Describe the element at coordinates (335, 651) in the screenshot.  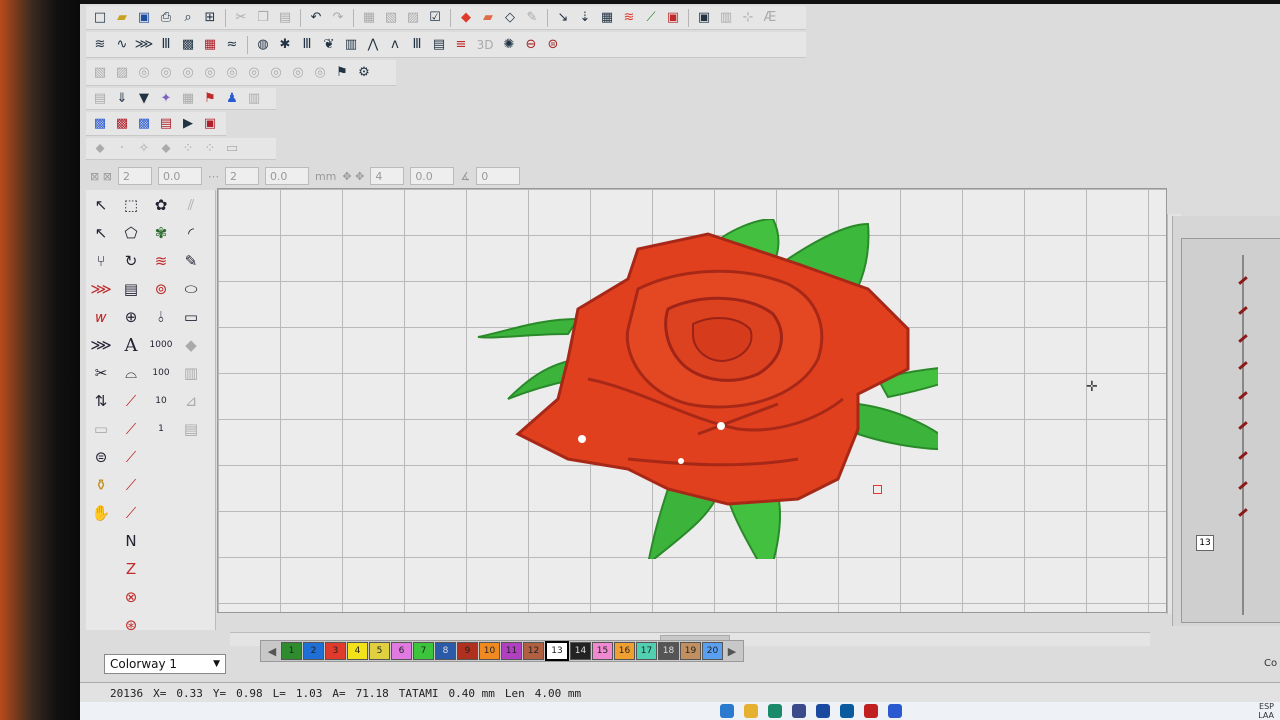
I see `thread-swatch: 3` at that location.